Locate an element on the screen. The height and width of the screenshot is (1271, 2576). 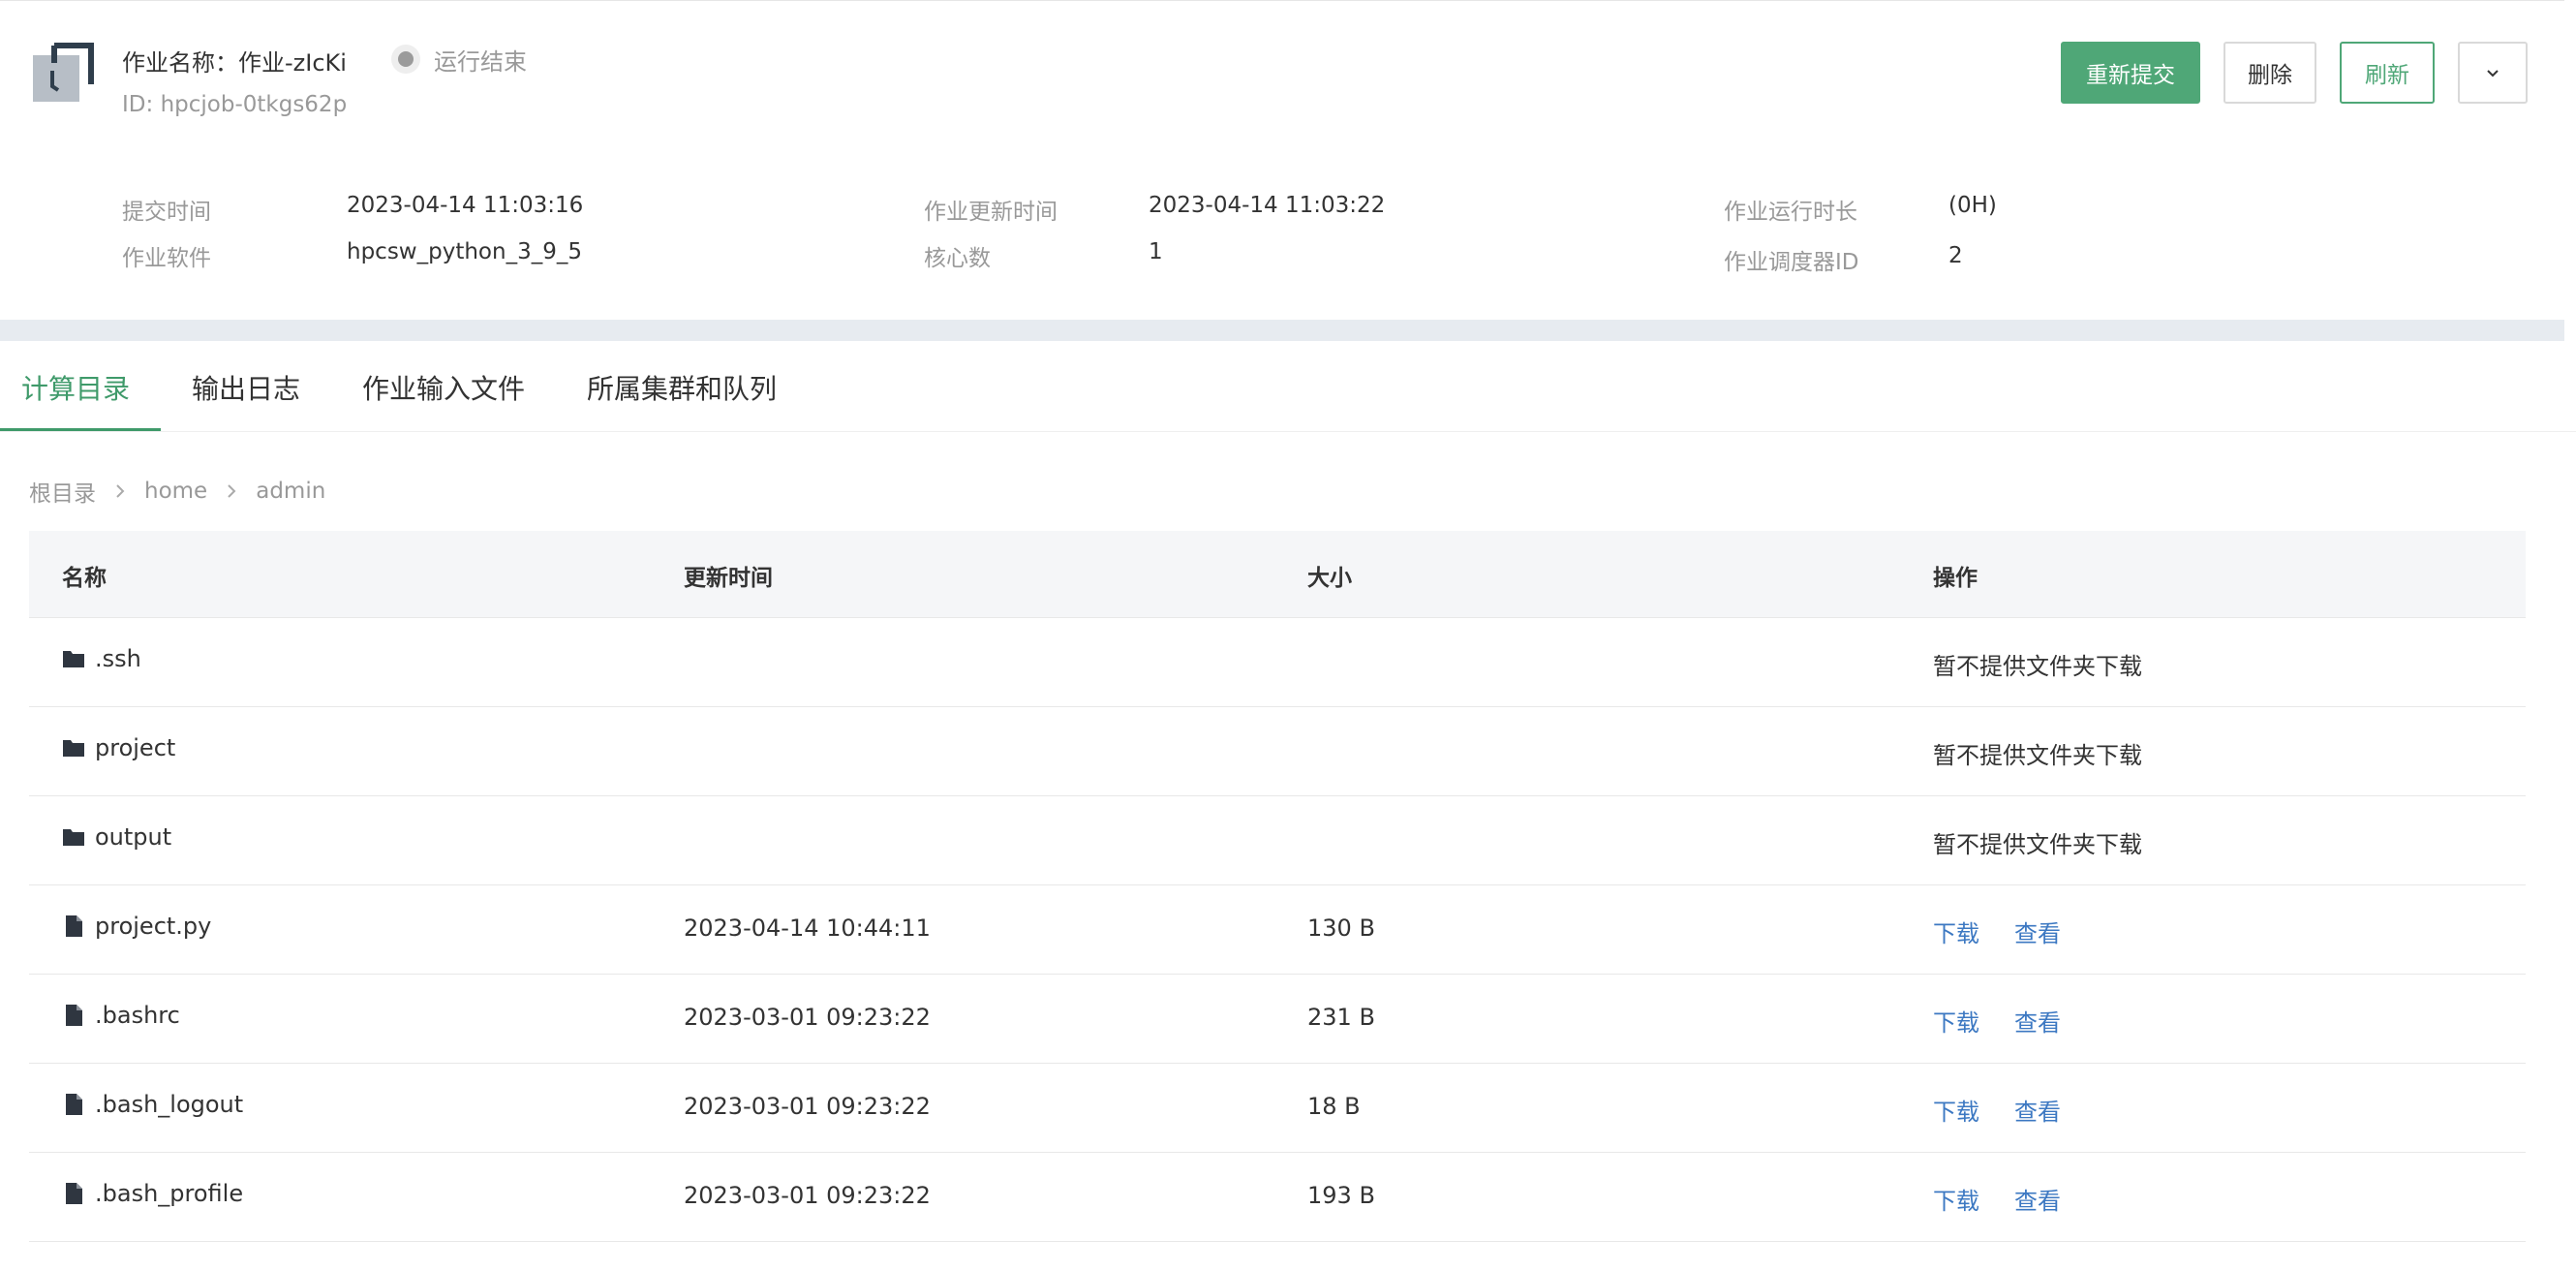
column-header-update-time: 更新时间 is located at coordinates (728, 578).